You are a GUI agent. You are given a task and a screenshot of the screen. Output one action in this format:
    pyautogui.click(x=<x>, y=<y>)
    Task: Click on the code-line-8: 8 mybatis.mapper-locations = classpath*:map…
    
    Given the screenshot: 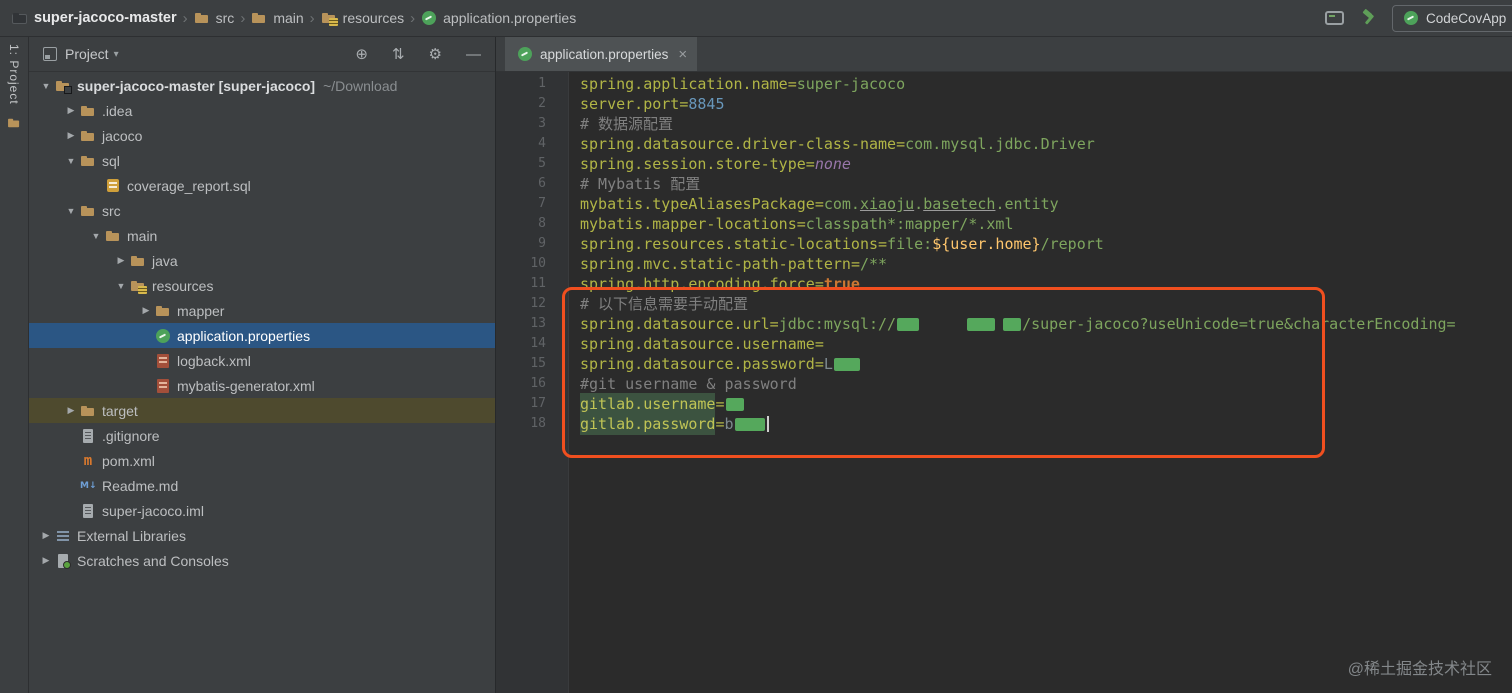 What is the action you would take?
    pyautogui.click(x=1004, y=224)
    